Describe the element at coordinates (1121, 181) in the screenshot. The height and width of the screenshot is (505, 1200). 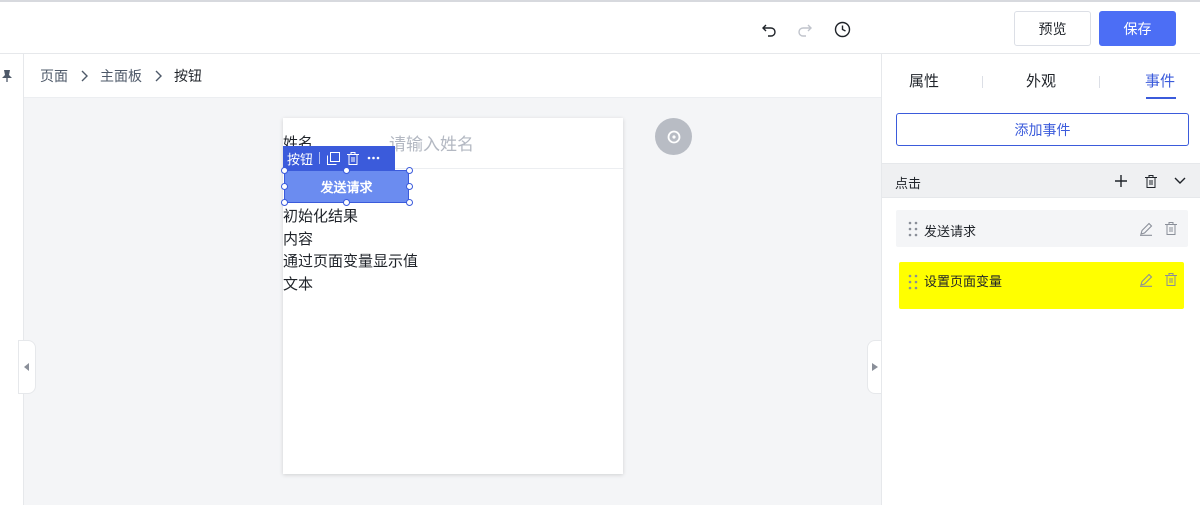
I see `plus-icon` at that location.